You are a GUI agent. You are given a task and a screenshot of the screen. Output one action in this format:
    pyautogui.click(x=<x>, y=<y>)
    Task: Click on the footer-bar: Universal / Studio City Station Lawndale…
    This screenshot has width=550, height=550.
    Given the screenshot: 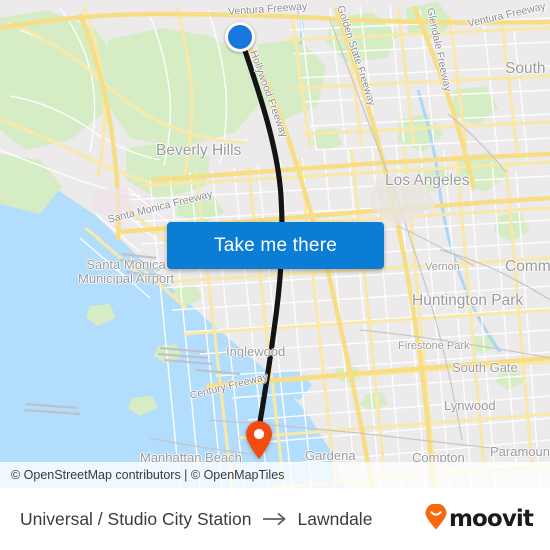 What is the action you would take?
    pyautogui.click(x=275, y=519)
    